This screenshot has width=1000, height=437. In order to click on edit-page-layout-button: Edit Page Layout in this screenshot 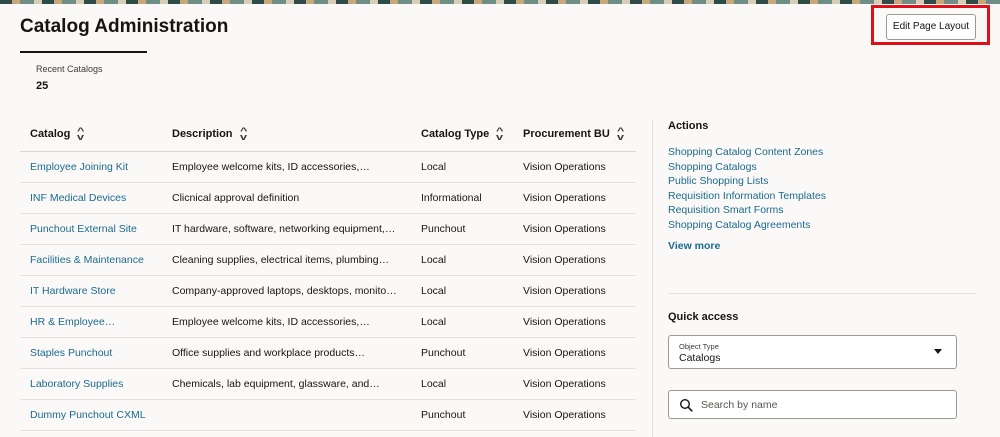, I will do `click(931, 27)`.